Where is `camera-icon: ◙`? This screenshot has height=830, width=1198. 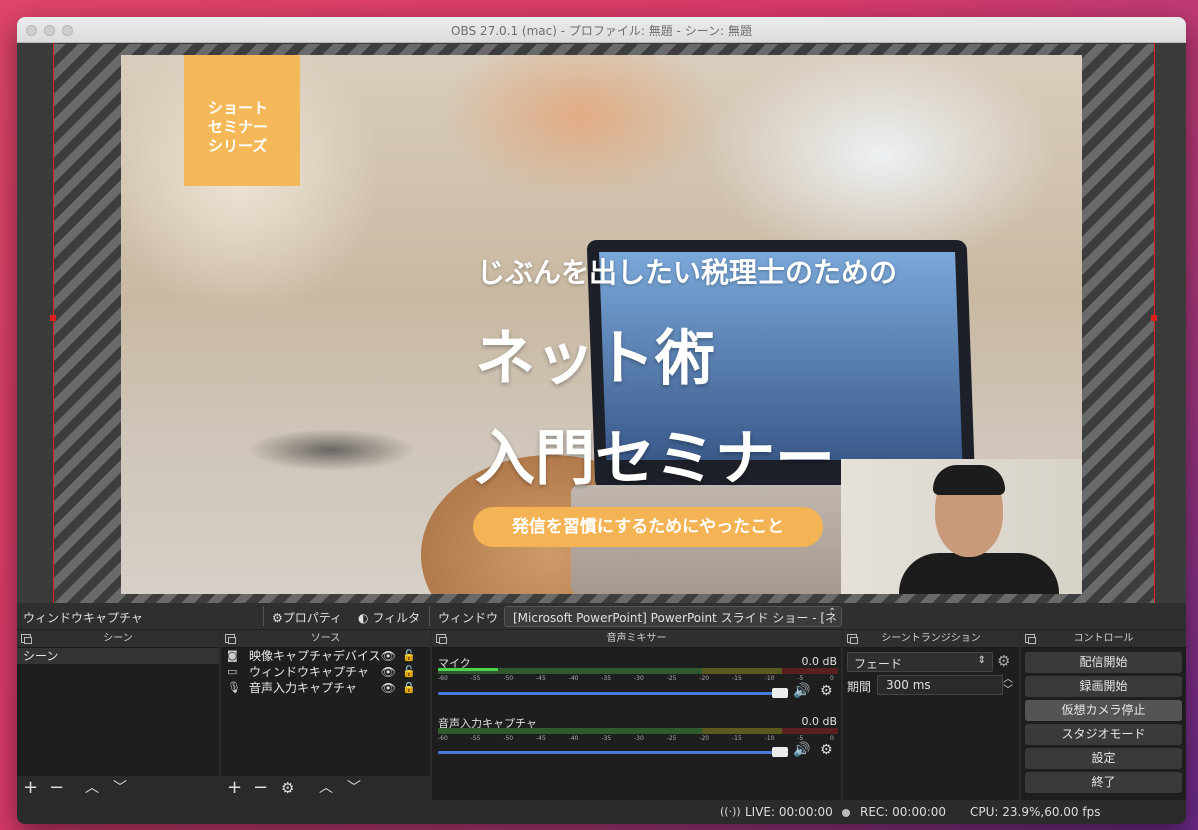 camera-icon: ◙ is located at coordinates (232, 655).